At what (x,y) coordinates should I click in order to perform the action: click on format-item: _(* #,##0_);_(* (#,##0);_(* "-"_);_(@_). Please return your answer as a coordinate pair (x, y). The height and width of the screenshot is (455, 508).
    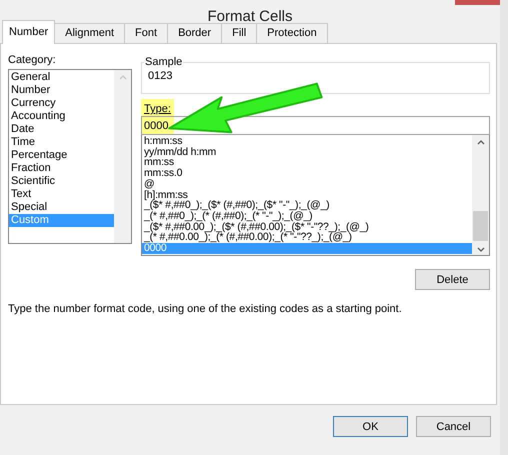
    Looking at the image, I should click on (307, 216).